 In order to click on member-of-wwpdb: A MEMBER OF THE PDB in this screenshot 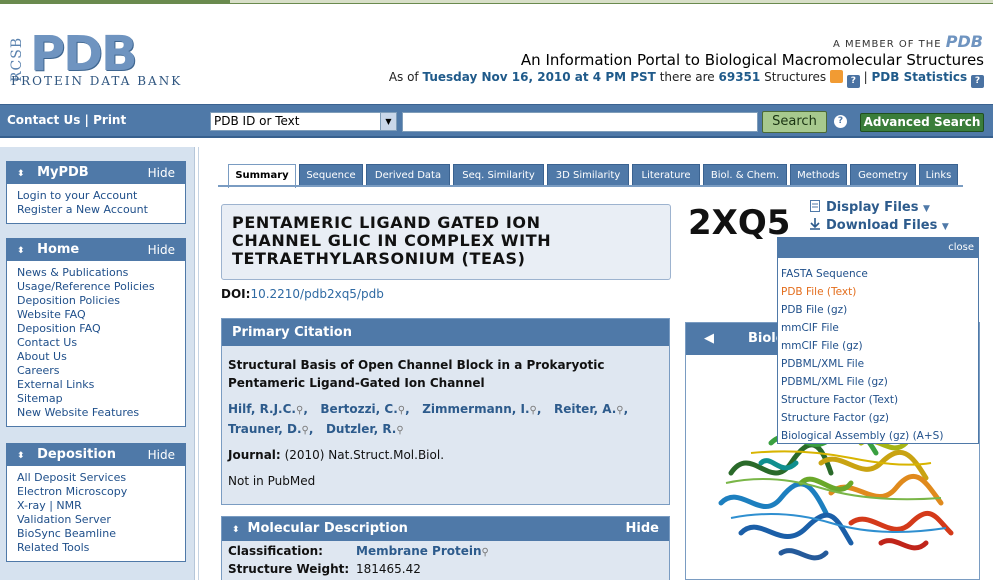, I will do `click(908, 41)`.